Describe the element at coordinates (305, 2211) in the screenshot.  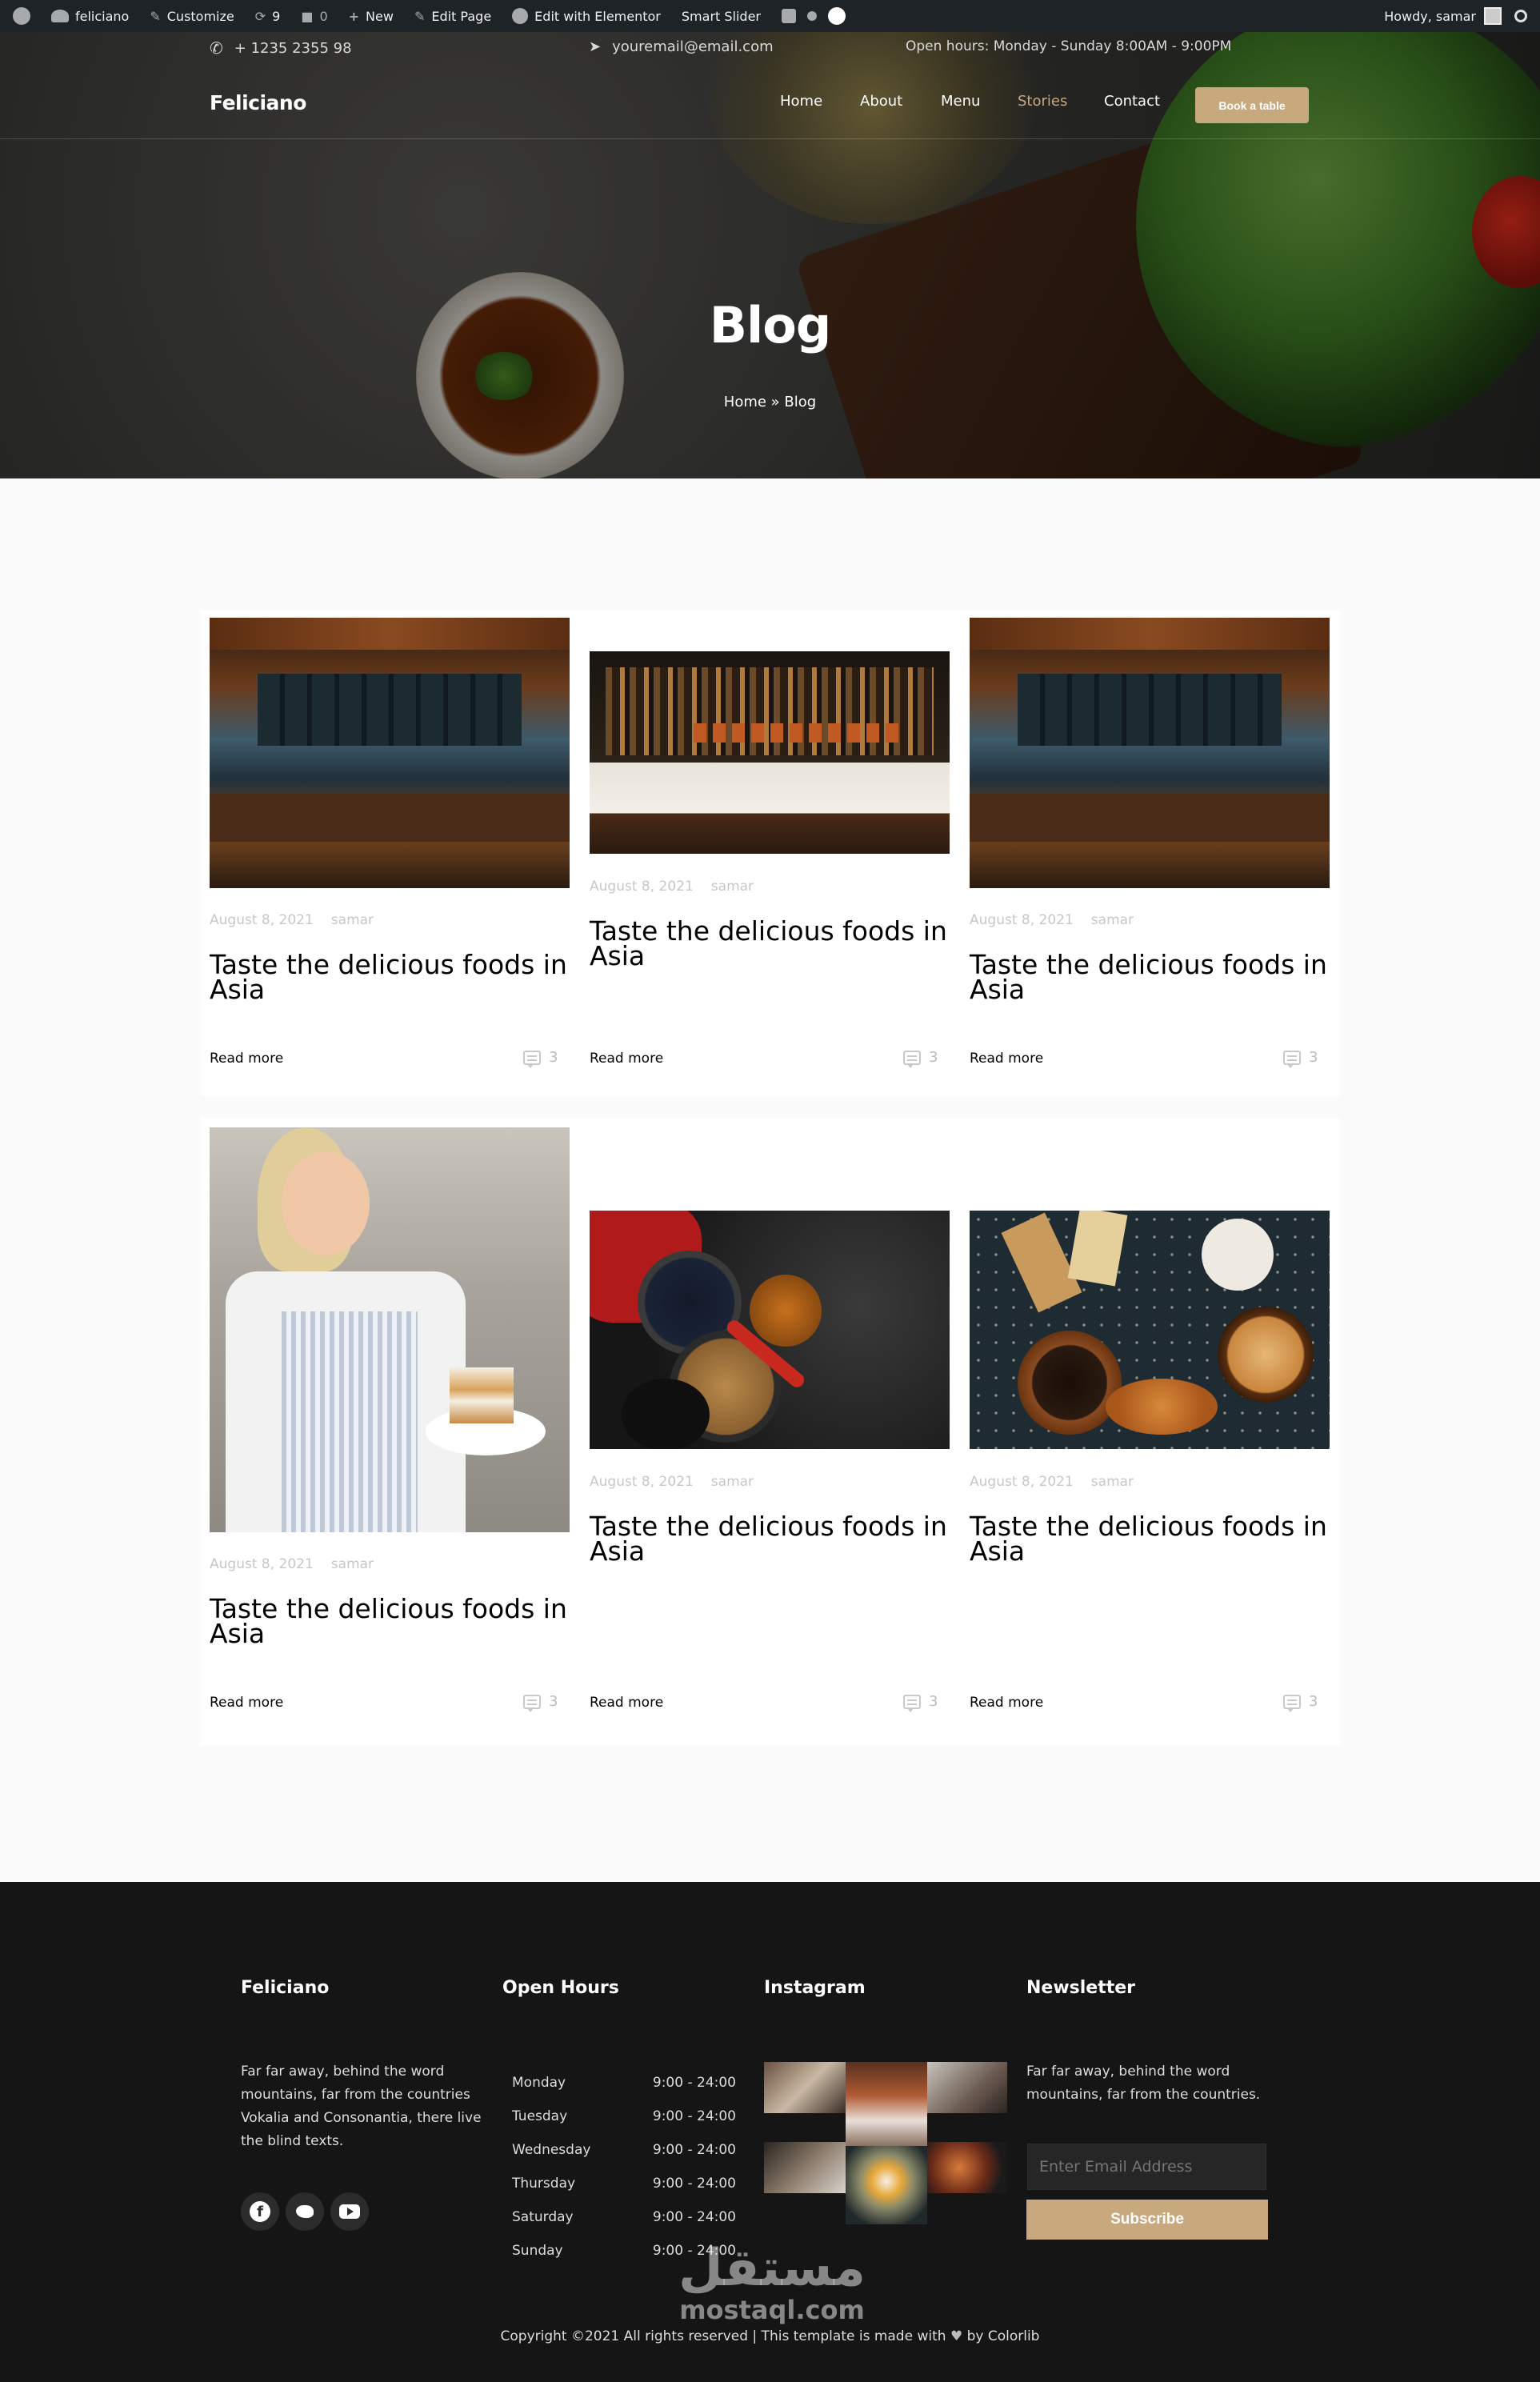
I see `twitter-icon` at that location.